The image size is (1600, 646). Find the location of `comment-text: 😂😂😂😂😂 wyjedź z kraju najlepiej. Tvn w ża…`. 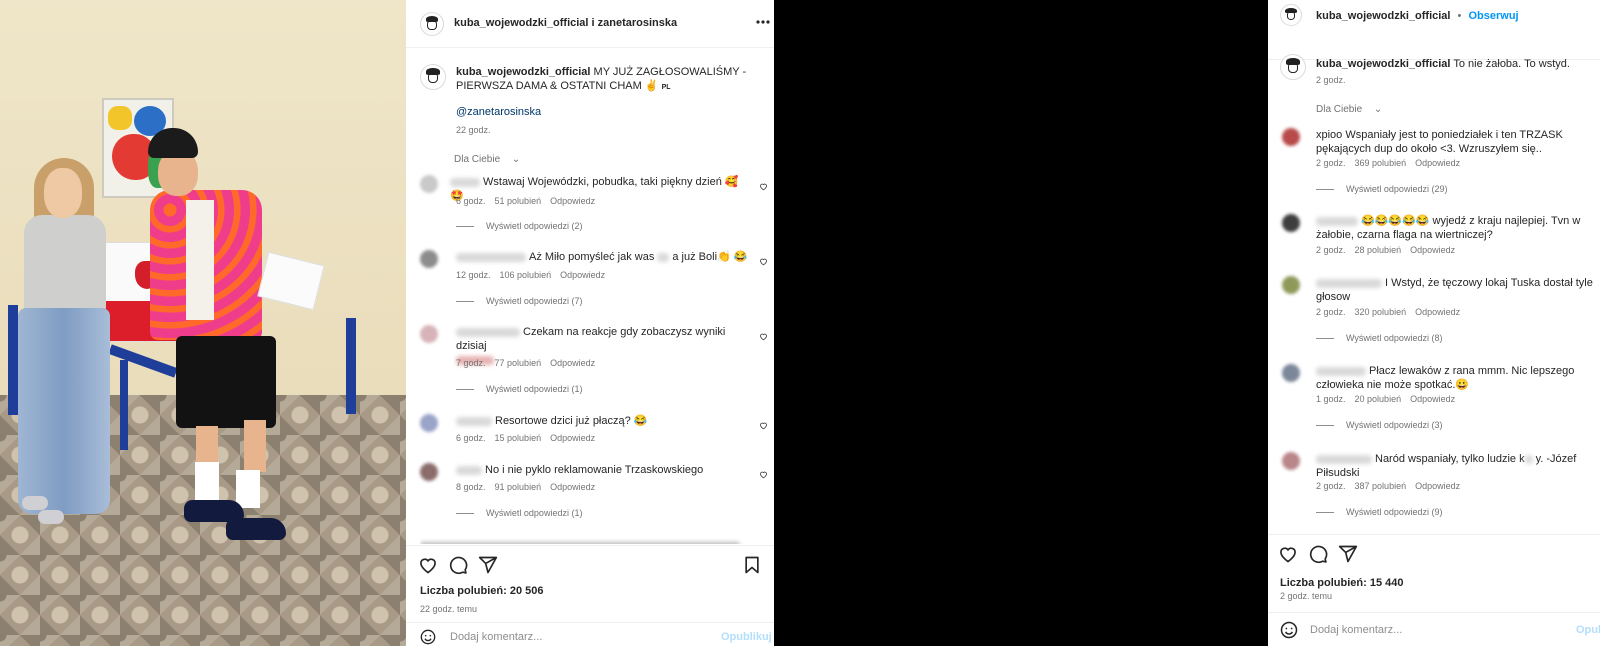

comment-text: 😂😂😂😂😂 wyjedź z kraju najlepiej. Tvn w ża… is located at coordinates (1448, 228).